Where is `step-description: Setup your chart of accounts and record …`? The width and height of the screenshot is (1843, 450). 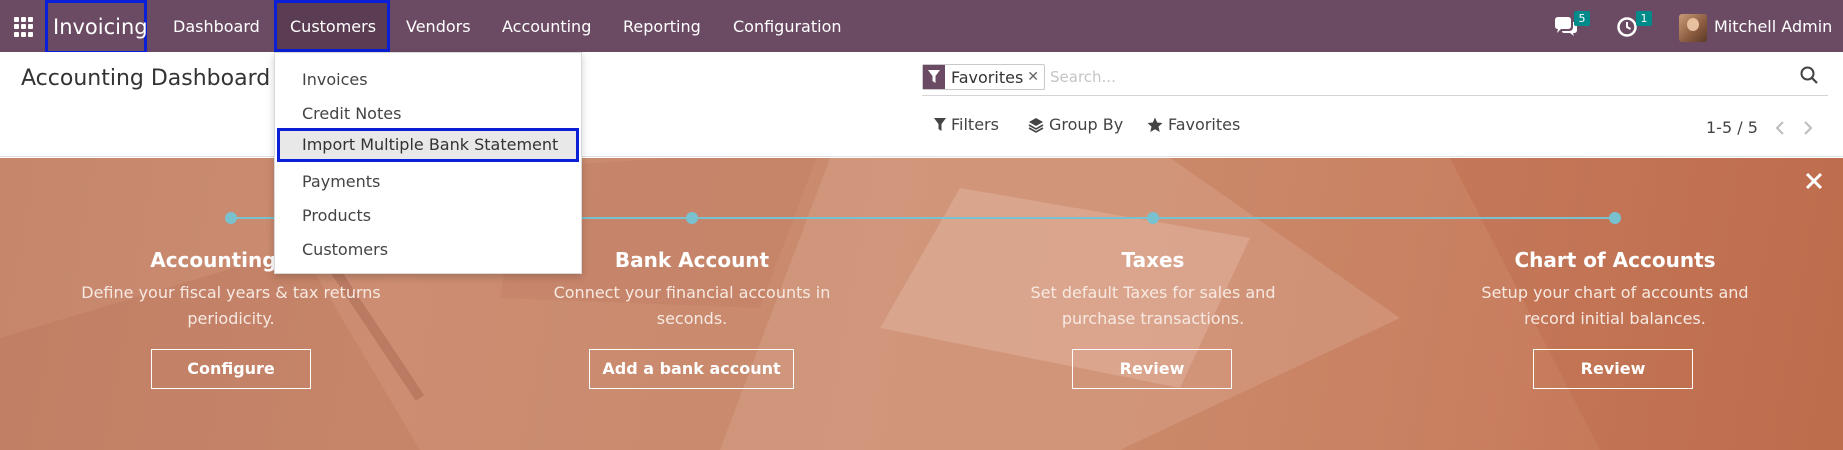 step-description: Setup your chart of accounts and record … is located at coordinates (1615, 305).